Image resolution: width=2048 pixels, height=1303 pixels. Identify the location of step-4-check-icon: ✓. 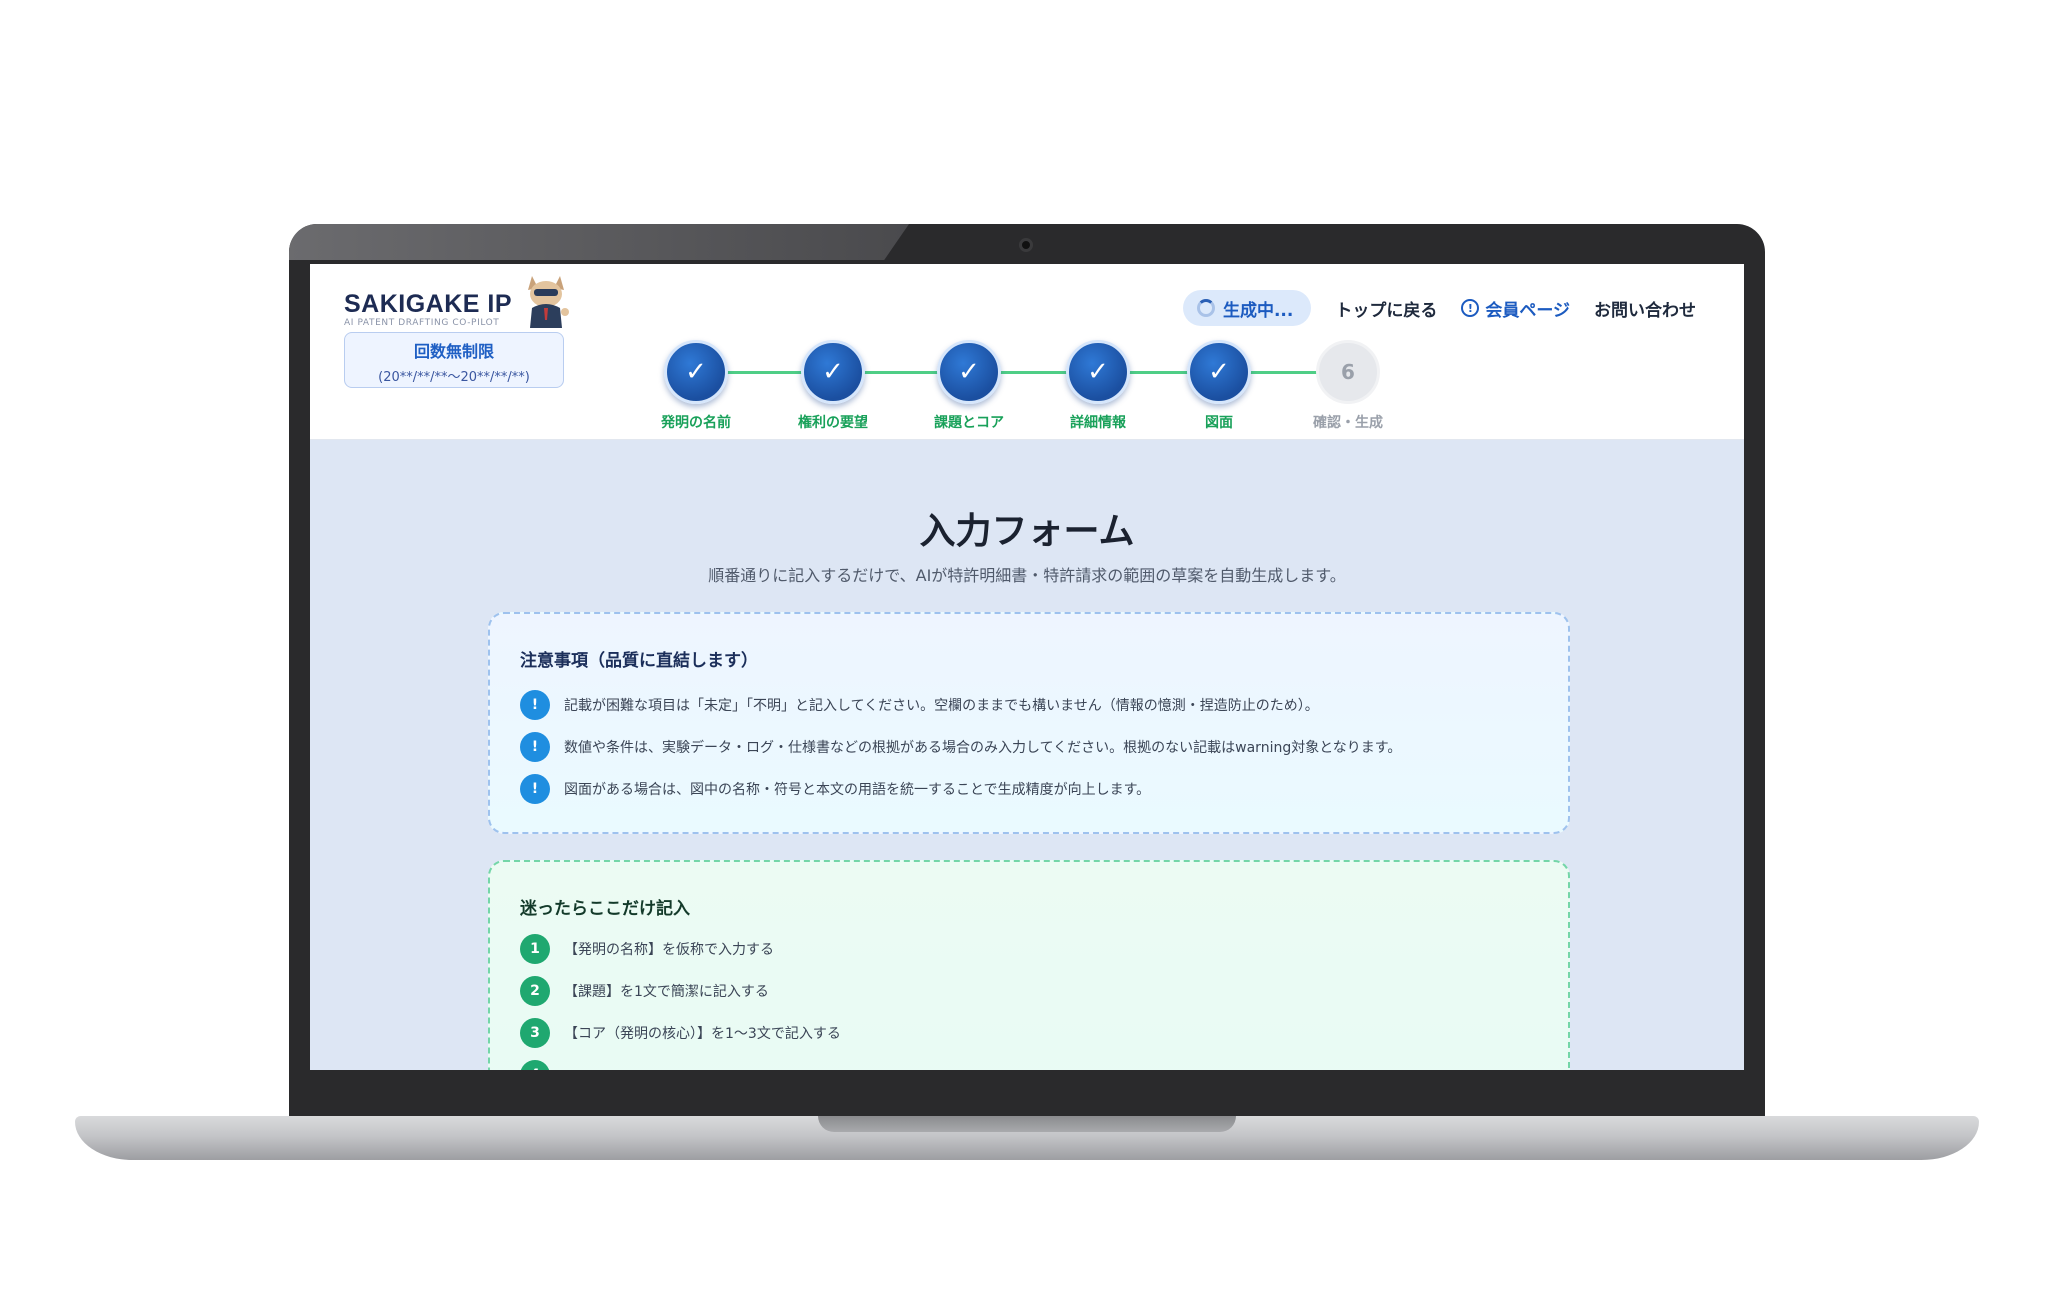
(1098, 372).